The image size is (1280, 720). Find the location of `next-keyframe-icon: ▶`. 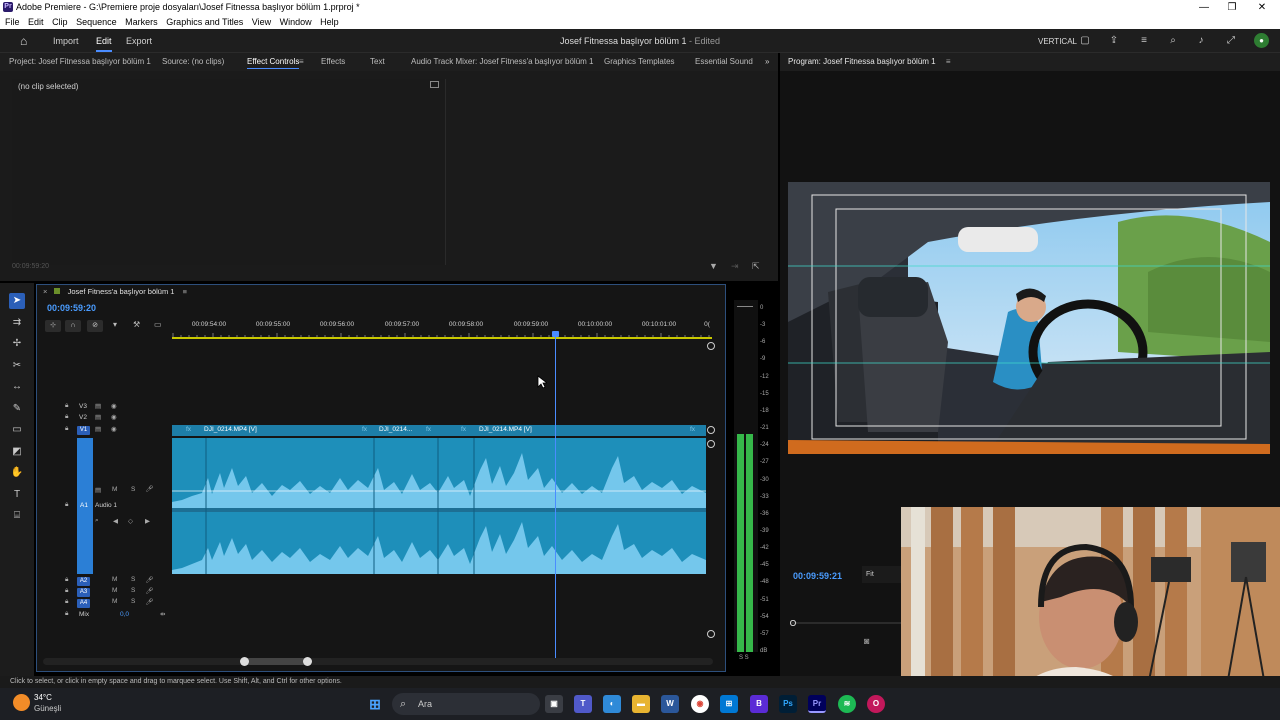

next-keyframe-icon: ▶ is located at coordinates (147, 521).